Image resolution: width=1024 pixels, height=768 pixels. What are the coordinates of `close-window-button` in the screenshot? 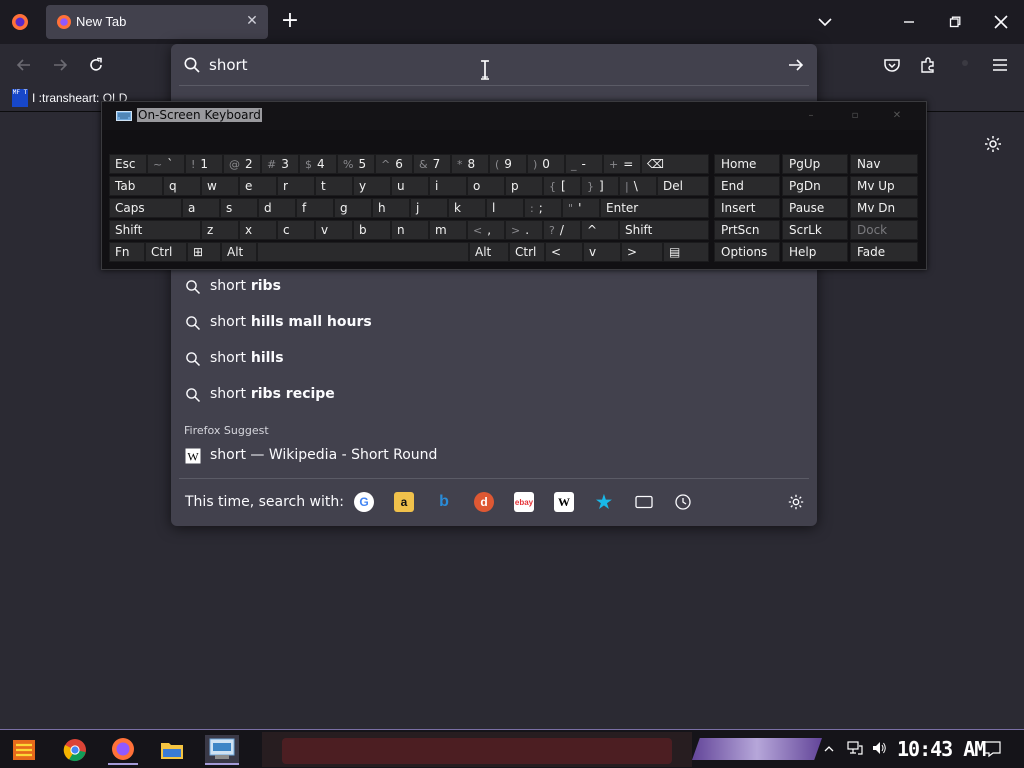 It's located at (1001, 22).